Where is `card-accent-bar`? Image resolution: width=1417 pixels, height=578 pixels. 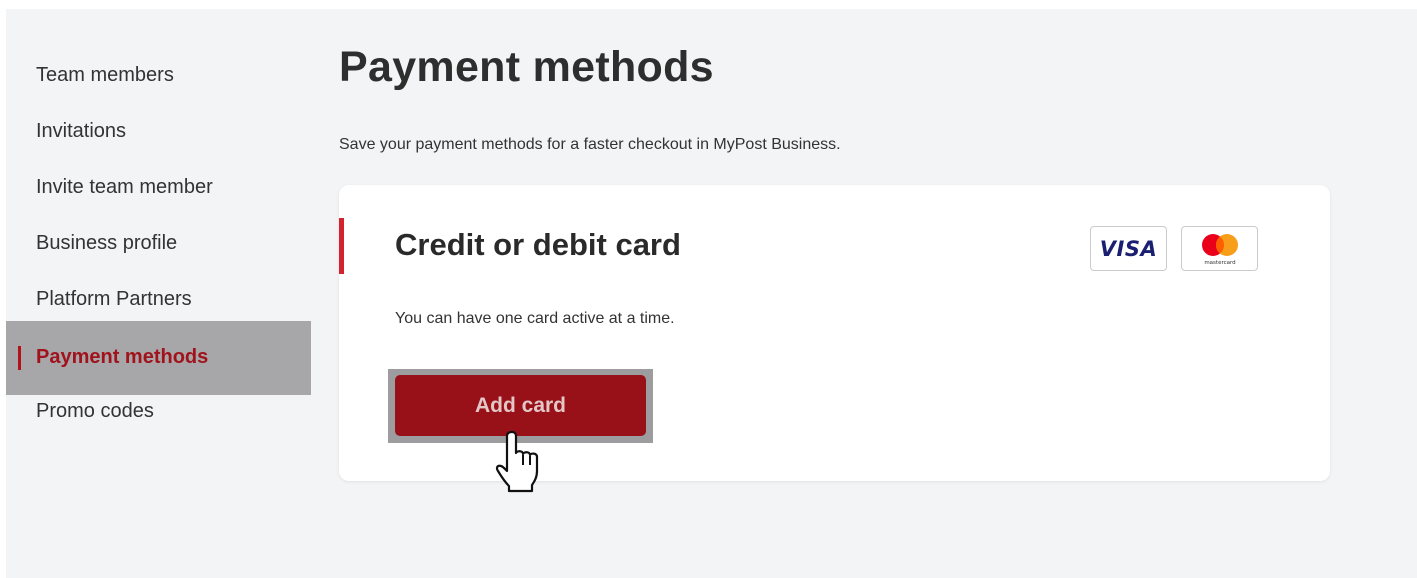 card-accent-bar is located at coordinates (341, 246).